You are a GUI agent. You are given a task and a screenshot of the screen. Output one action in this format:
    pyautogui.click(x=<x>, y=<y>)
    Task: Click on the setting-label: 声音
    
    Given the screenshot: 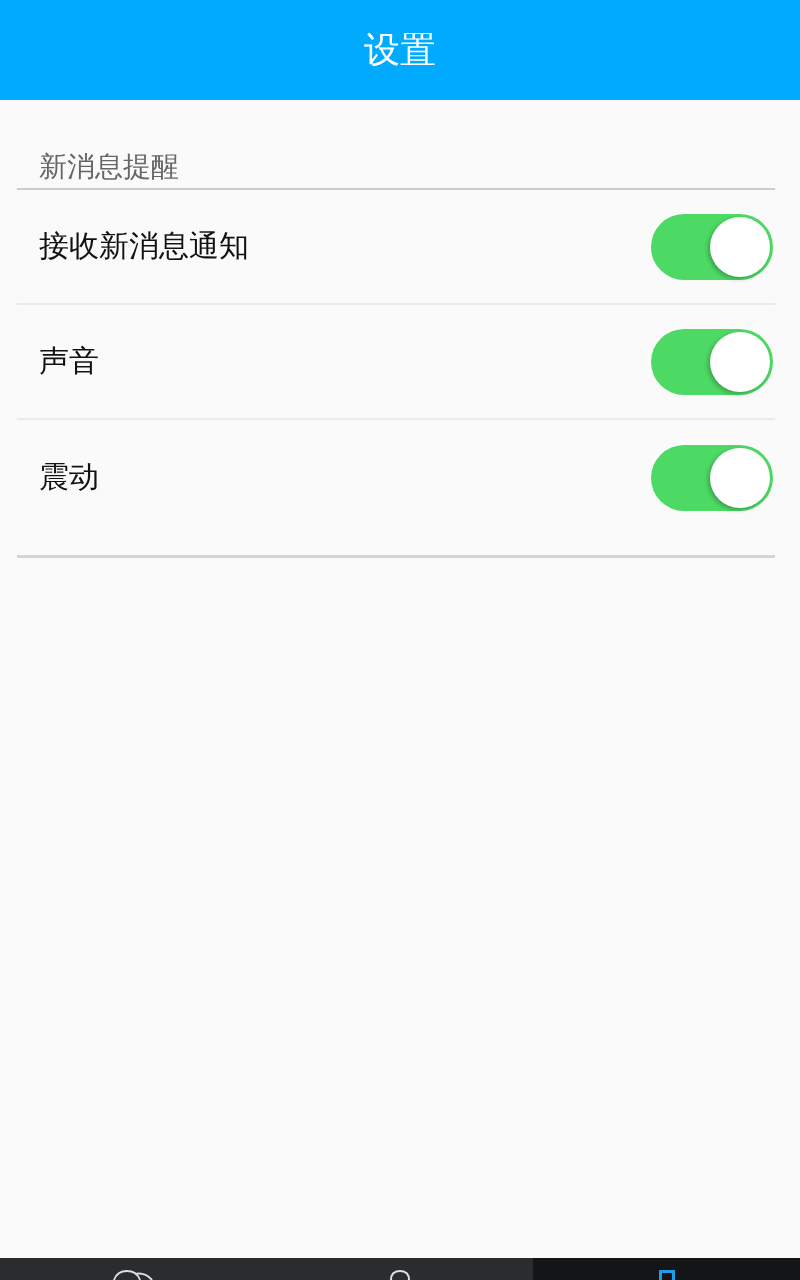 What is the action you would take?
    pyautogui.click(x=69, y=361)
    